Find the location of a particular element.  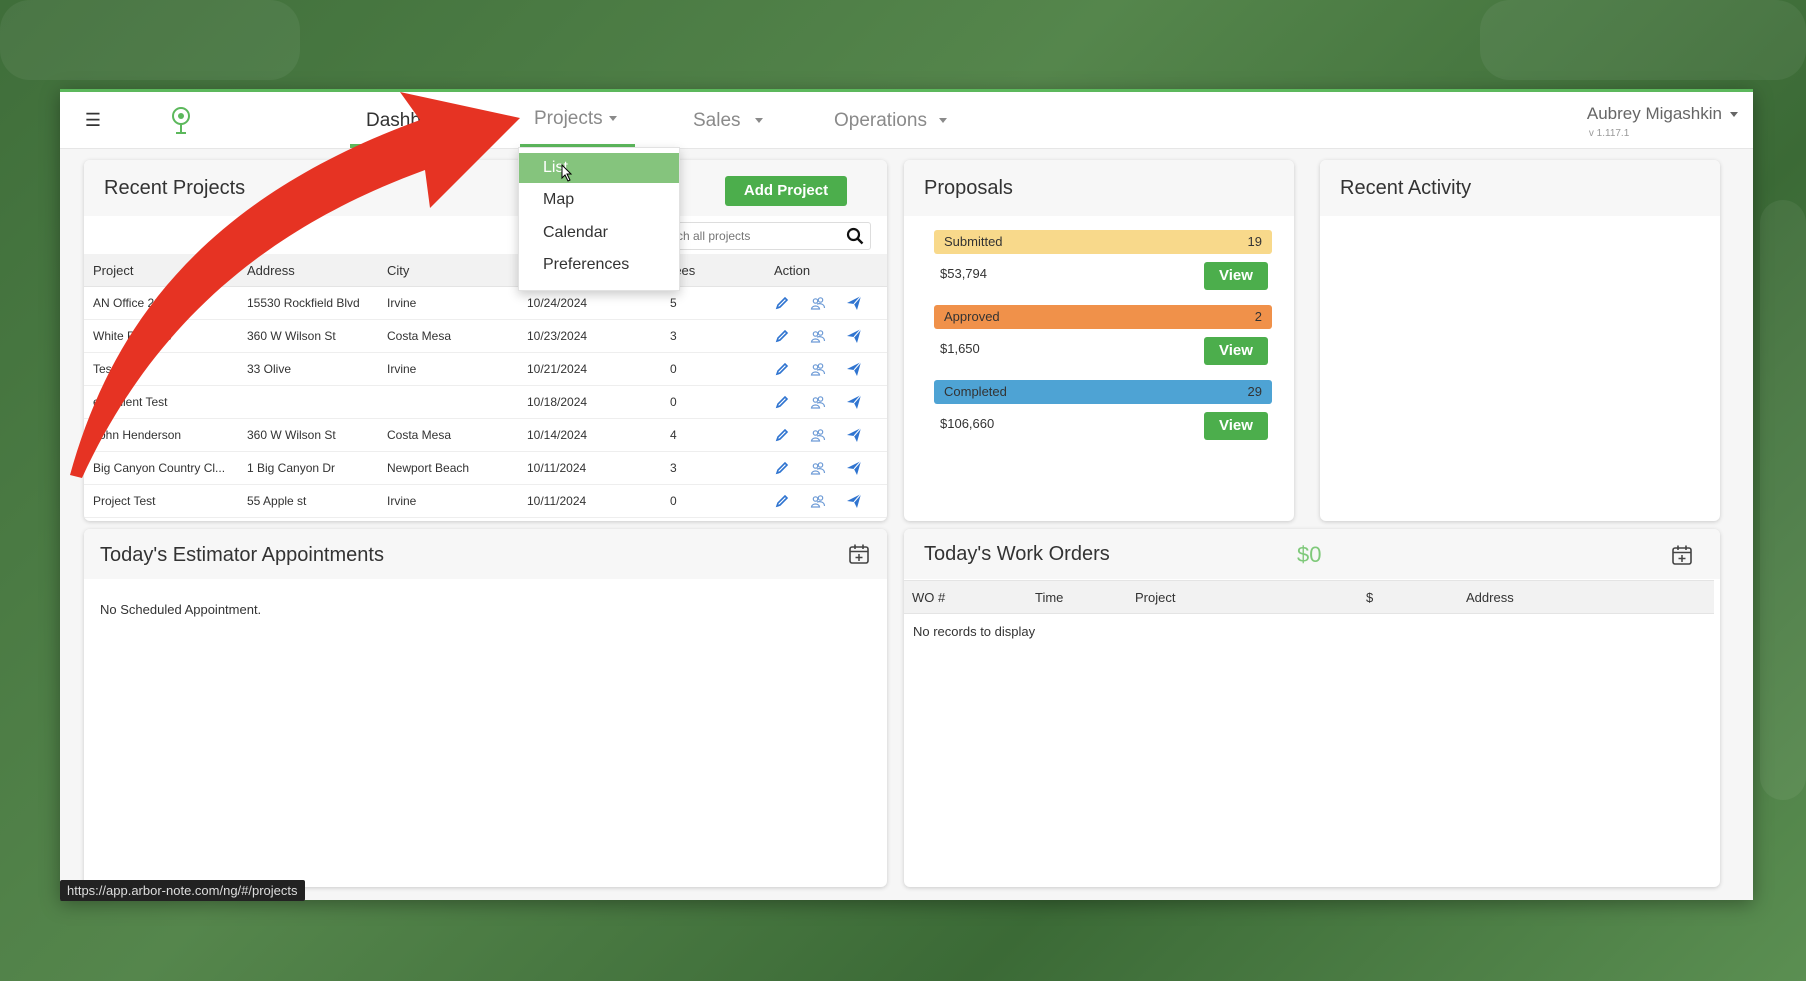

nav-projects-label: Projects is located at coordinates (568, 118).